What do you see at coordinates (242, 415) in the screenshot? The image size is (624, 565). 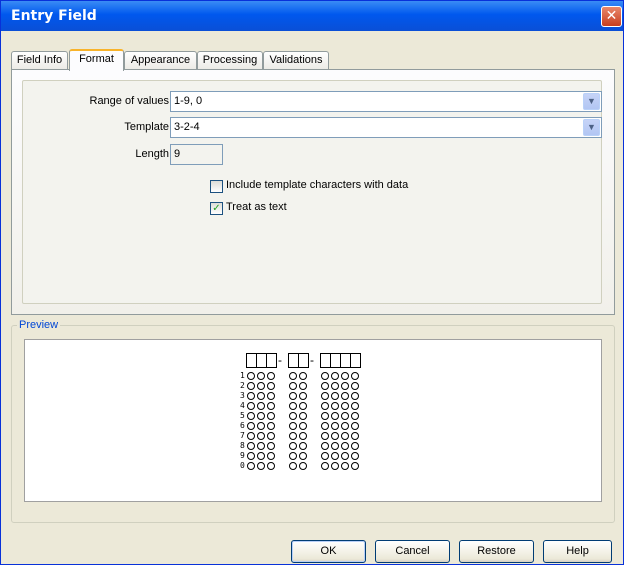 I see `bubble-row-label: 5` at bounding box center [242, 415].